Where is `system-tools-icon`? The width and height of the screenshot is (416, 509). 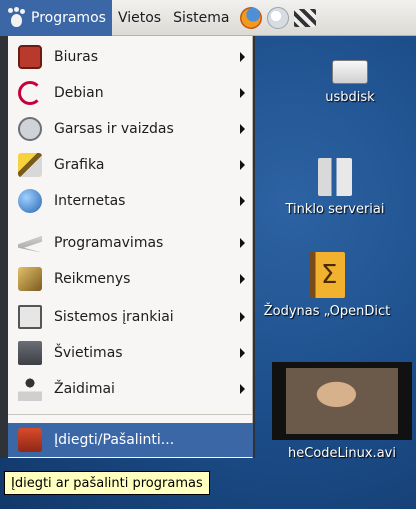 system-tools-icon is located at coordinates (30, 317).